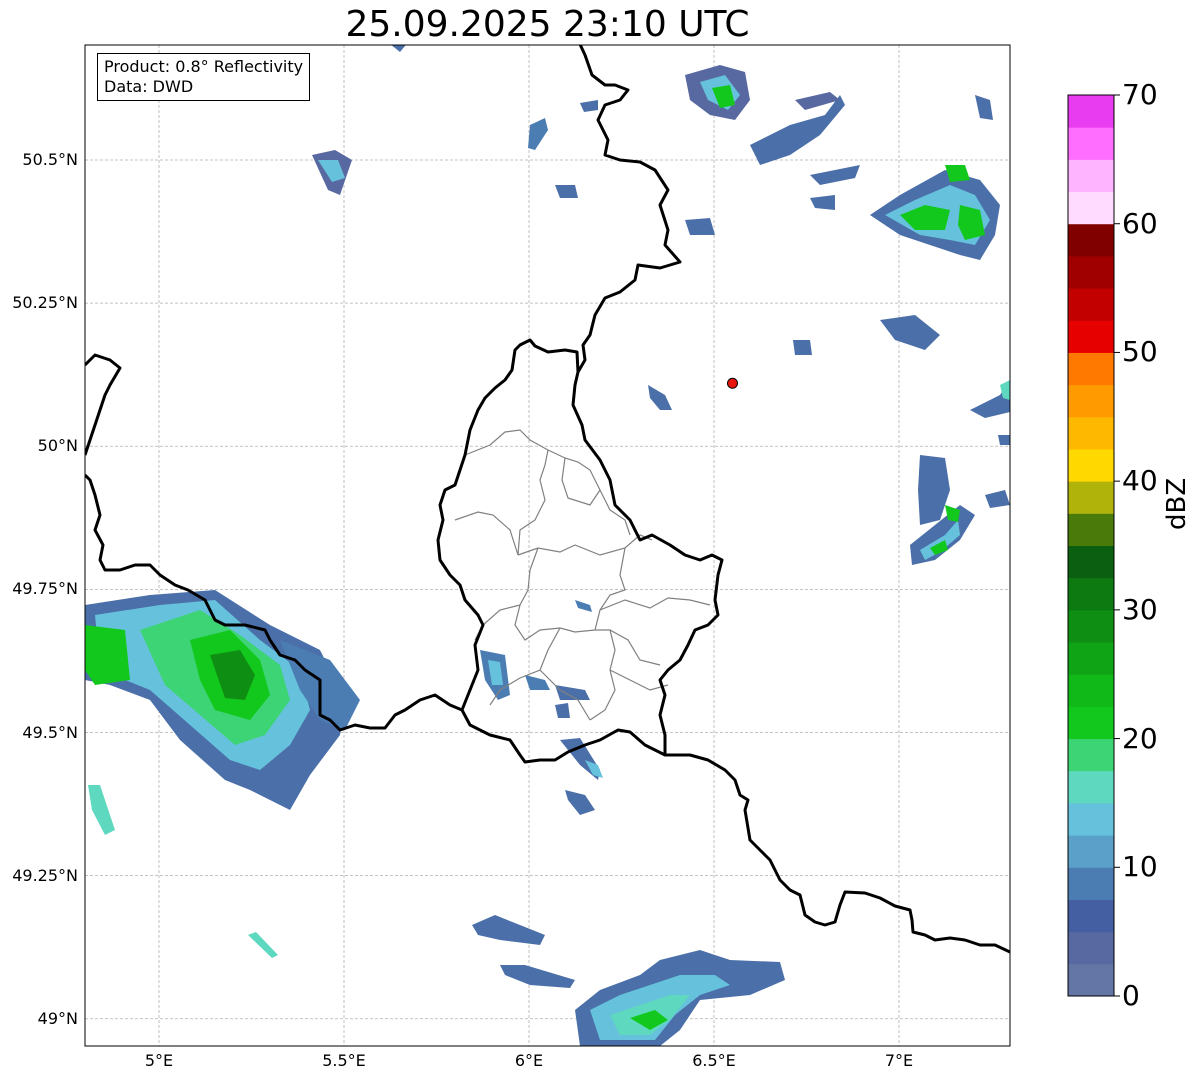  I want to click on latitude-tick-label: 50.5°N, so click(50, 159).